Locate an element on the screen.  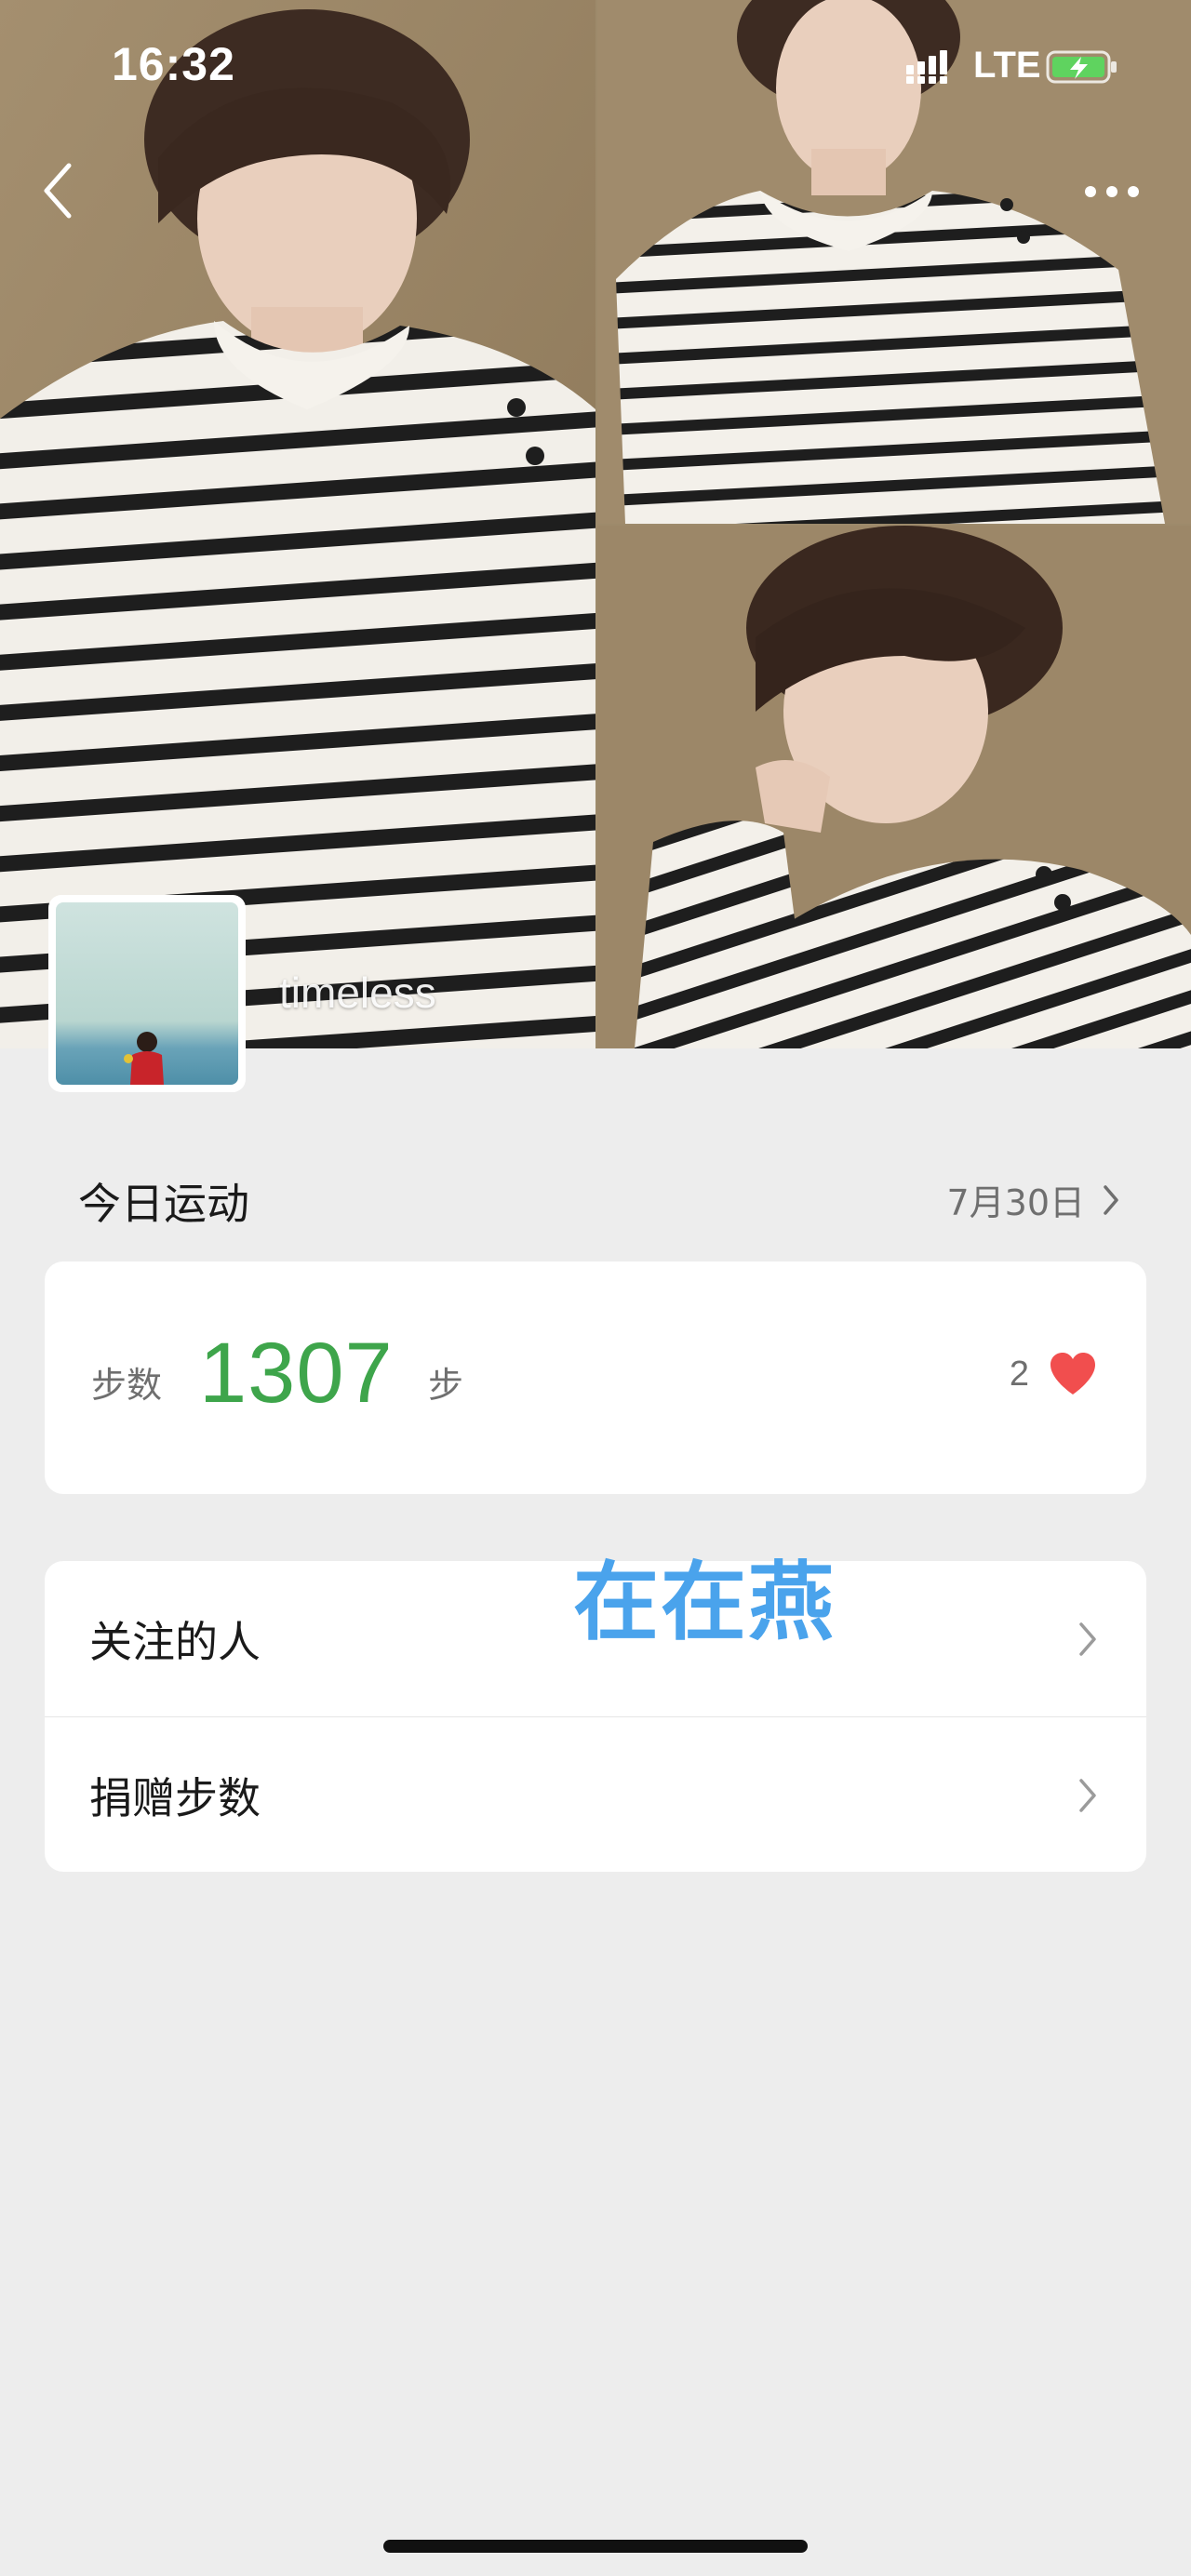
home-indicator is located at coordinates (595, 2546).